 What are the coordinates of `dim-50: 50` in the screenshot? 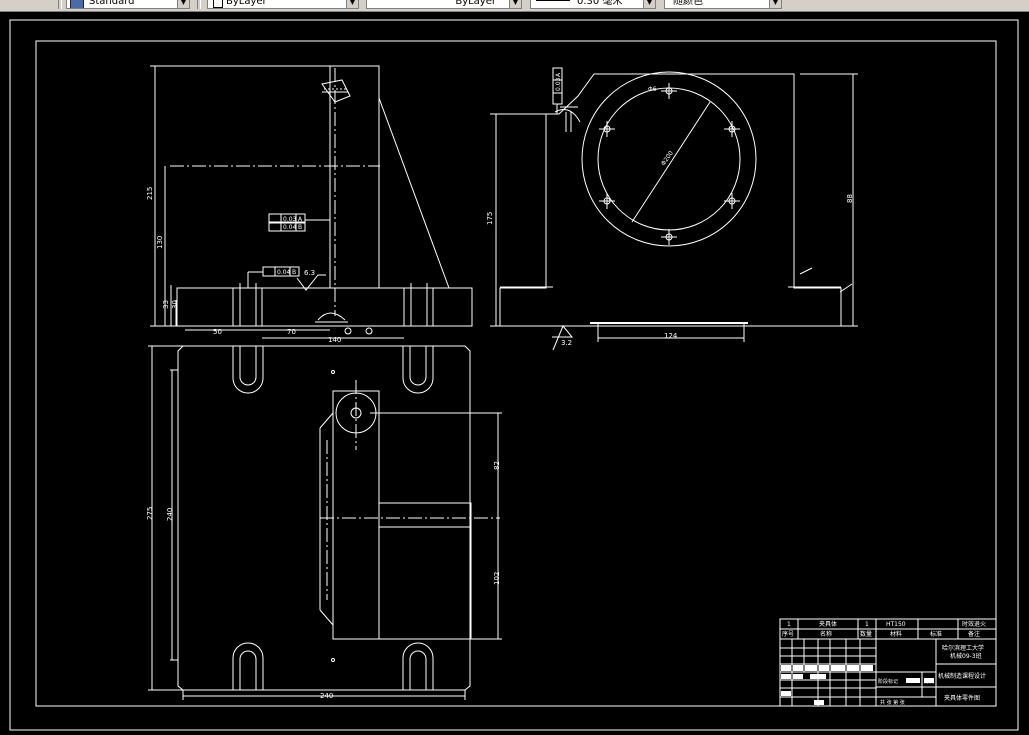 It's located at (217, 332).